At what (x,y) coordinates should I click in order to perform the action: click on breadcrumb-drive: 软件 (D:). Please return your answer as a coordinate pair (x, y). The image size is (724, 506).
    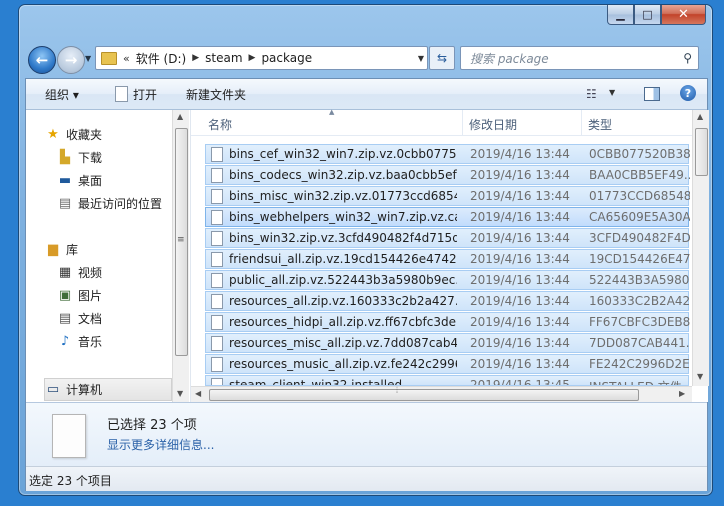
    Looking at the image, I should click on (161, 58).